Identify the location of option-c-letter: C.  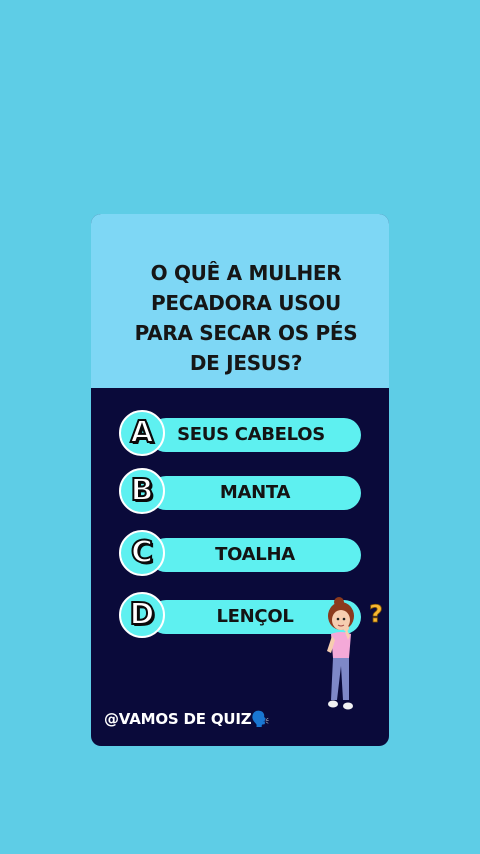
(142, 552).